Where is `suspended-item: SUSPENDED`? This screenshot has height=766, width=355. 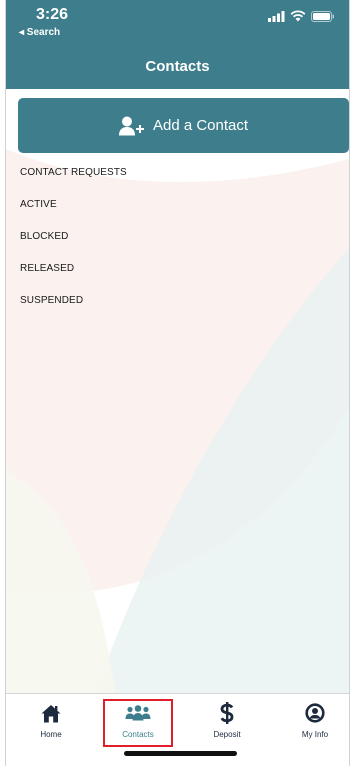 suspended-item: SUSPENDED is located at coordinates (73, 311).